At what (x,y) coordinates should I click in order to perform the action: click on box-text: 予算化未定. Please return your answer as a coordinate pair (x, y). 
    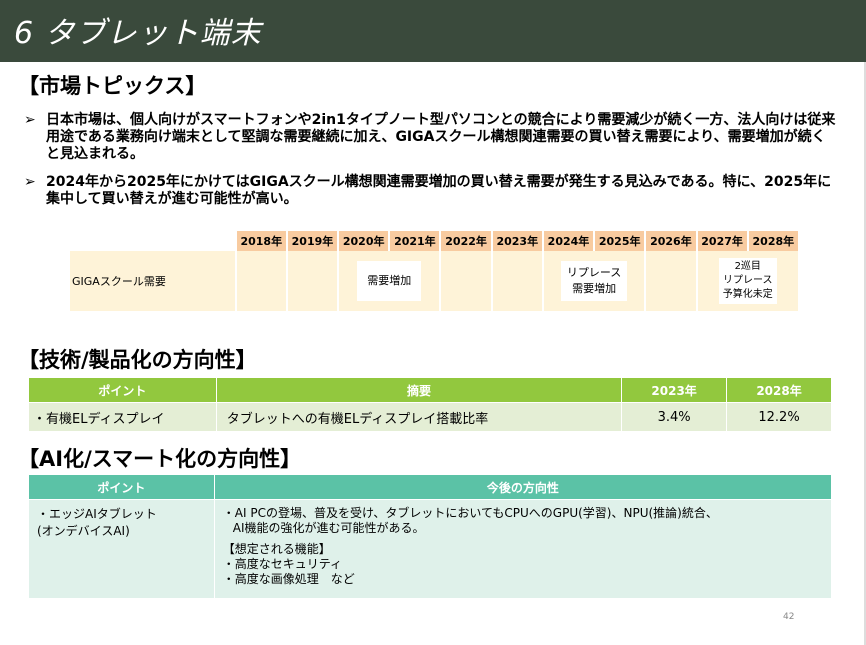
    Looking at the image, I should click on (747, 294).